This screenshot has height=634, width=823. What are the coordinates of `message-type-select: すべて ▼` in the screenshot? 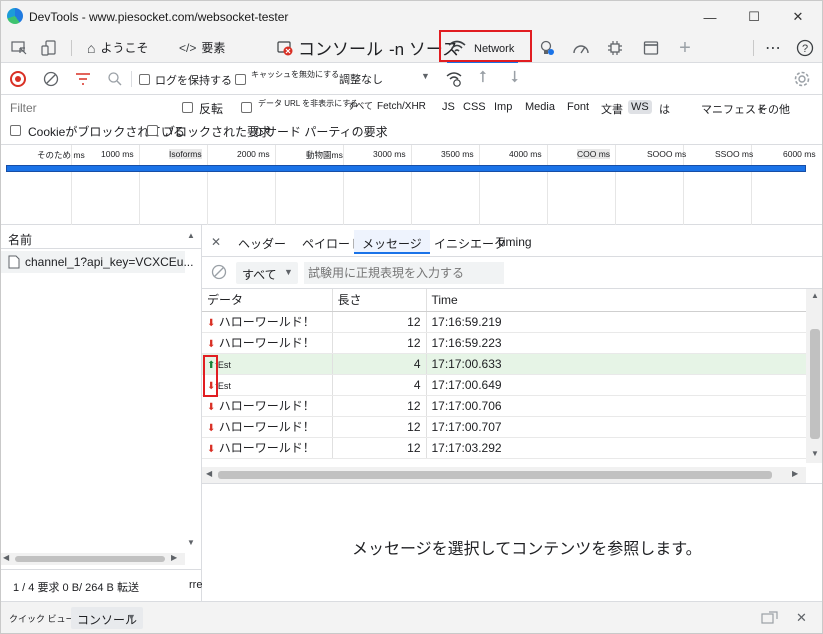 It's located at (267, 273).